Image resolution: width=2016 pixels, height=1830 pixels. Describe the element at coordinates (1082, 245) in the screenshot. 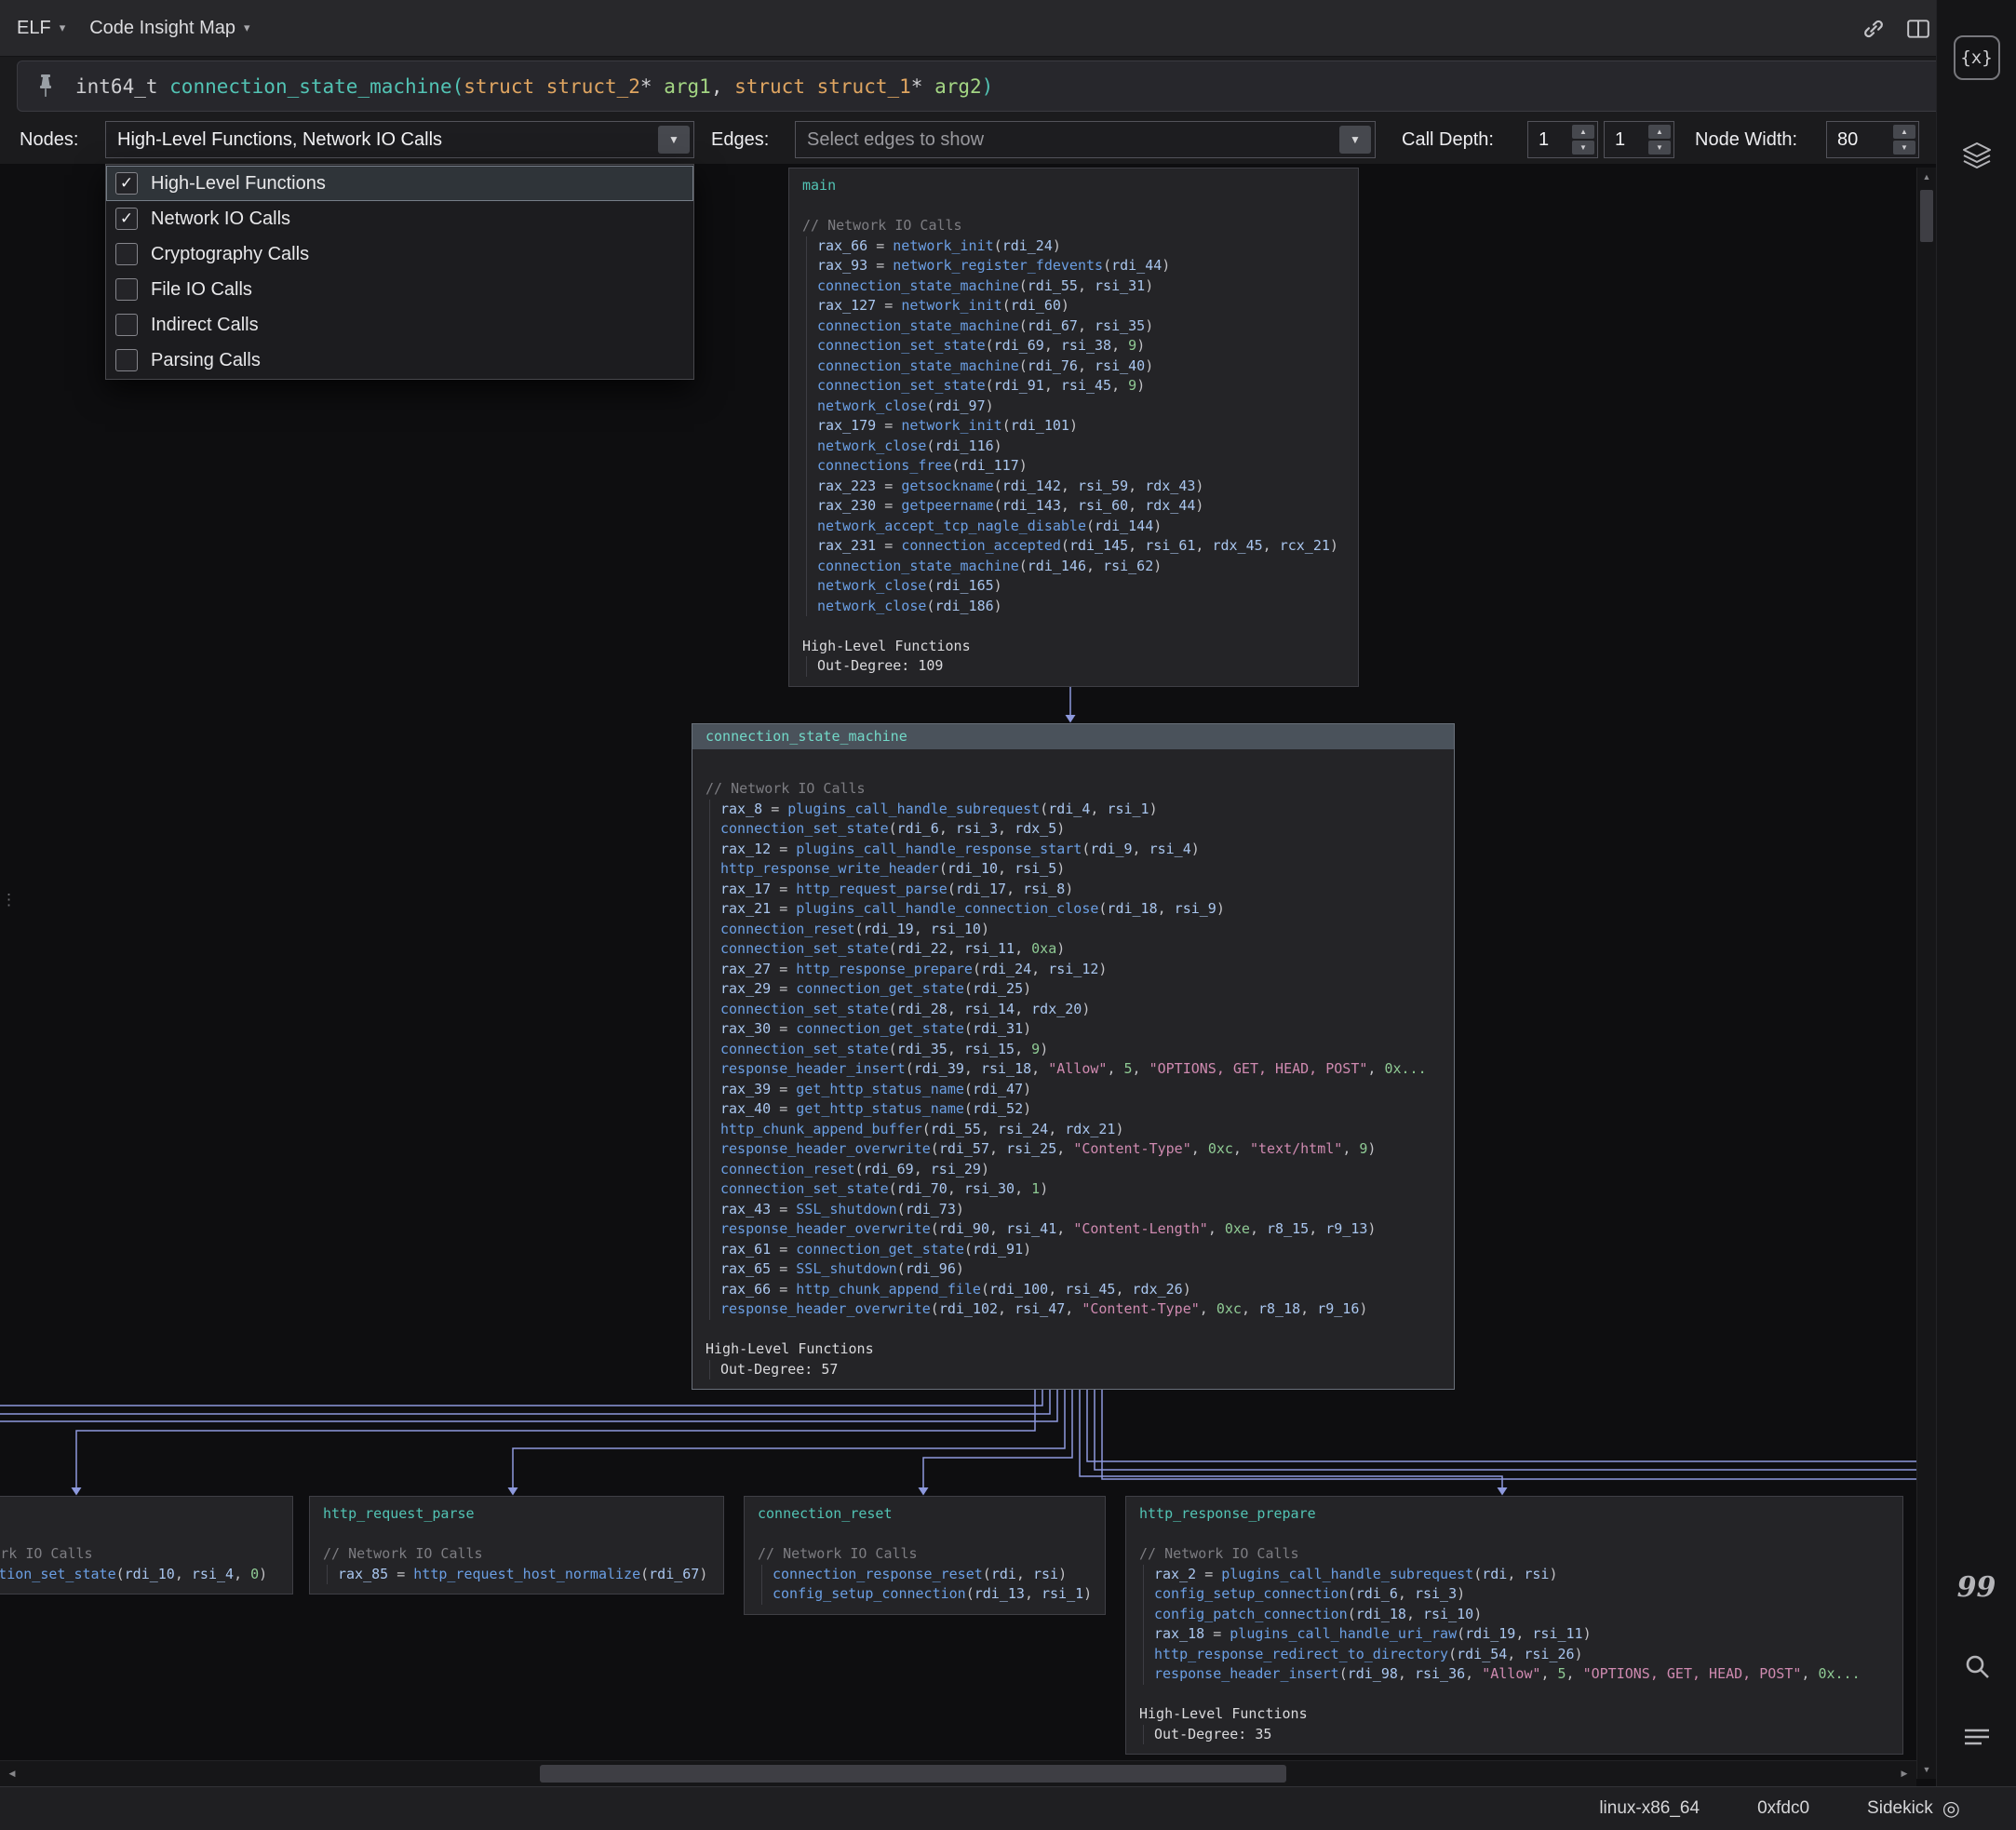

I see `code-line: rax_66 = network_init(rdi_24)` at that location.